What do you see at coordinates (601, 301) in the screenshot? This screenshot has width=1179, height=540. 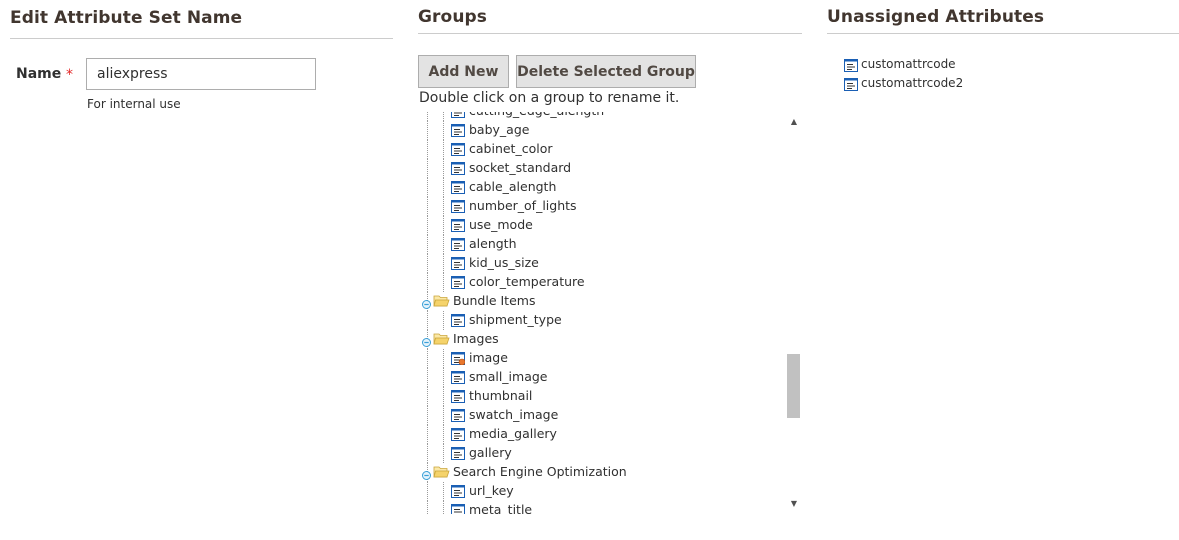 I see `tree-group-item: Bundle Items` at bounding box center [601, 301].